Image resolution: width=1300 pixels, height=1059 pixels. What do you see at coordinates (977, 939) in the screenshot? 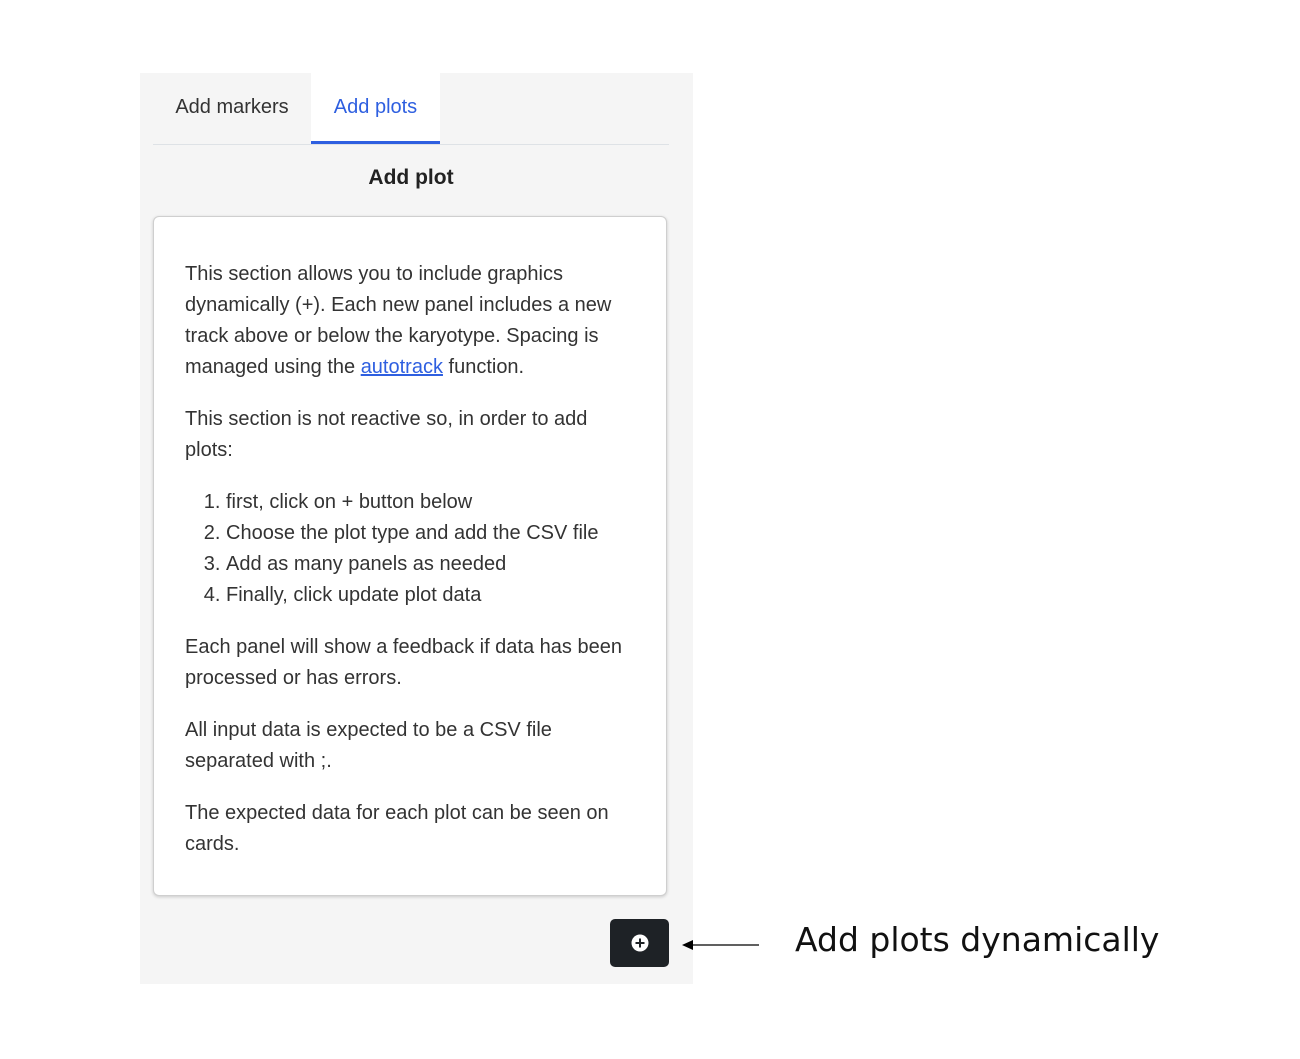
I see `annotation-label: Add plots dynamically` at bounding box center [977, 939].